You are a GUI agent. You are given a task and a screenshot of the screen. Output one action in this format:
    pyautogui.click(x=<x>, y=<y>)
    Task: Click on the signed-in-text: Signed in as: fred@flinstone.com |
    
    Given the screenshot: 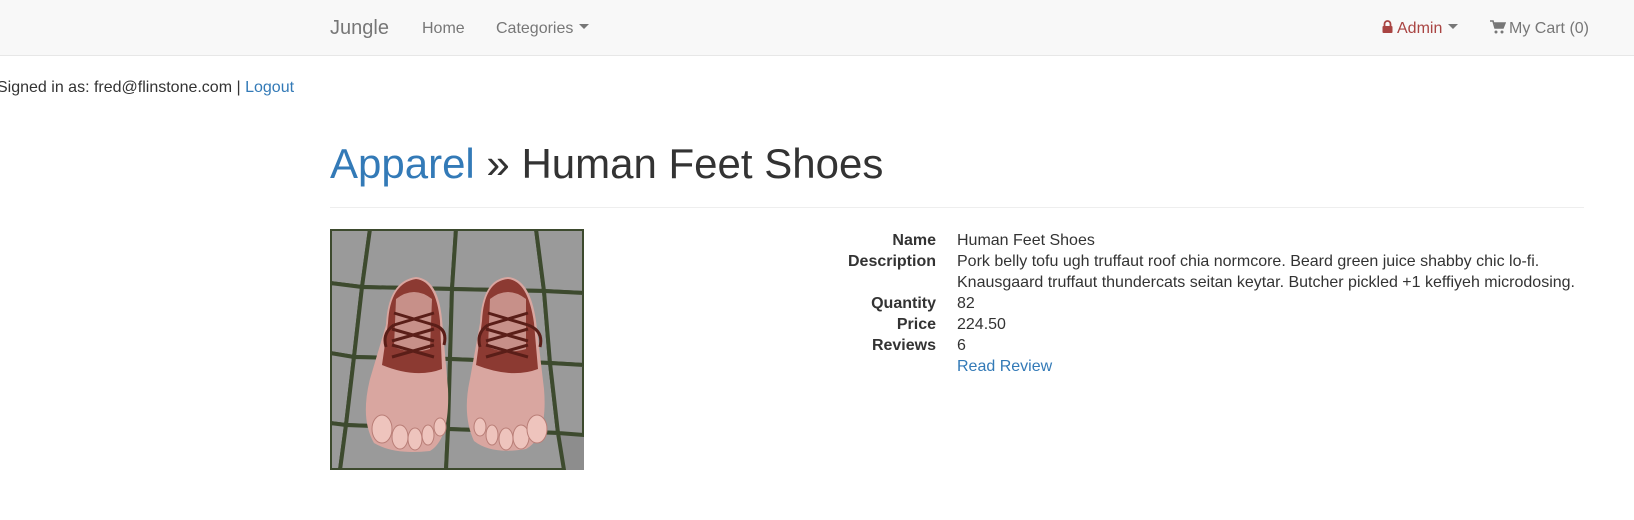 What is the action you would take?
    pyautogui.click(x=120, y=87)
    